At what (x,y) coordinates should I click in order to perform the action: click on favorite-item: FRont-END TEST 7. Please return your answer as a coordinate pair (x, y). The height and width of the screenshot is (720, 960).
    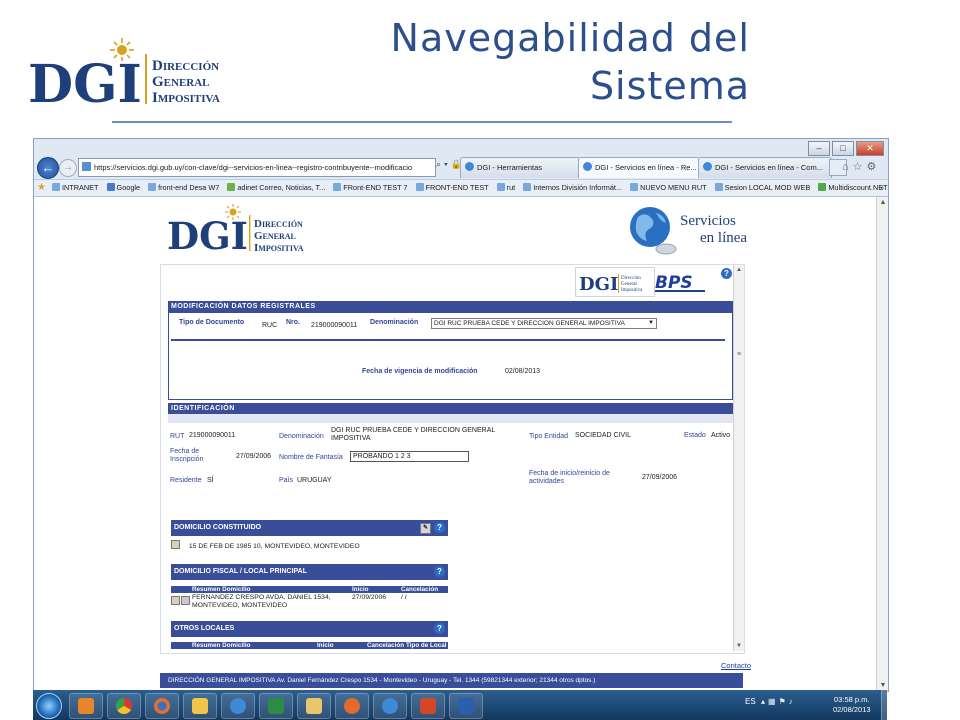
    Looking at the image, I should click on (370, 188).